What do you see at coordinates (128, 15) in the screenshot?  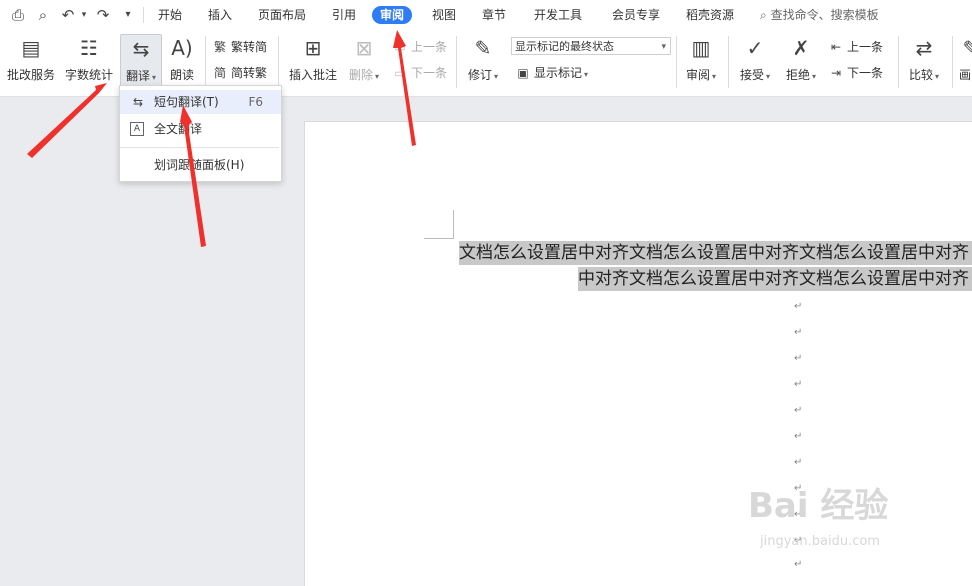 I see `more-icon: ▾` at bounding box center [128, 15].